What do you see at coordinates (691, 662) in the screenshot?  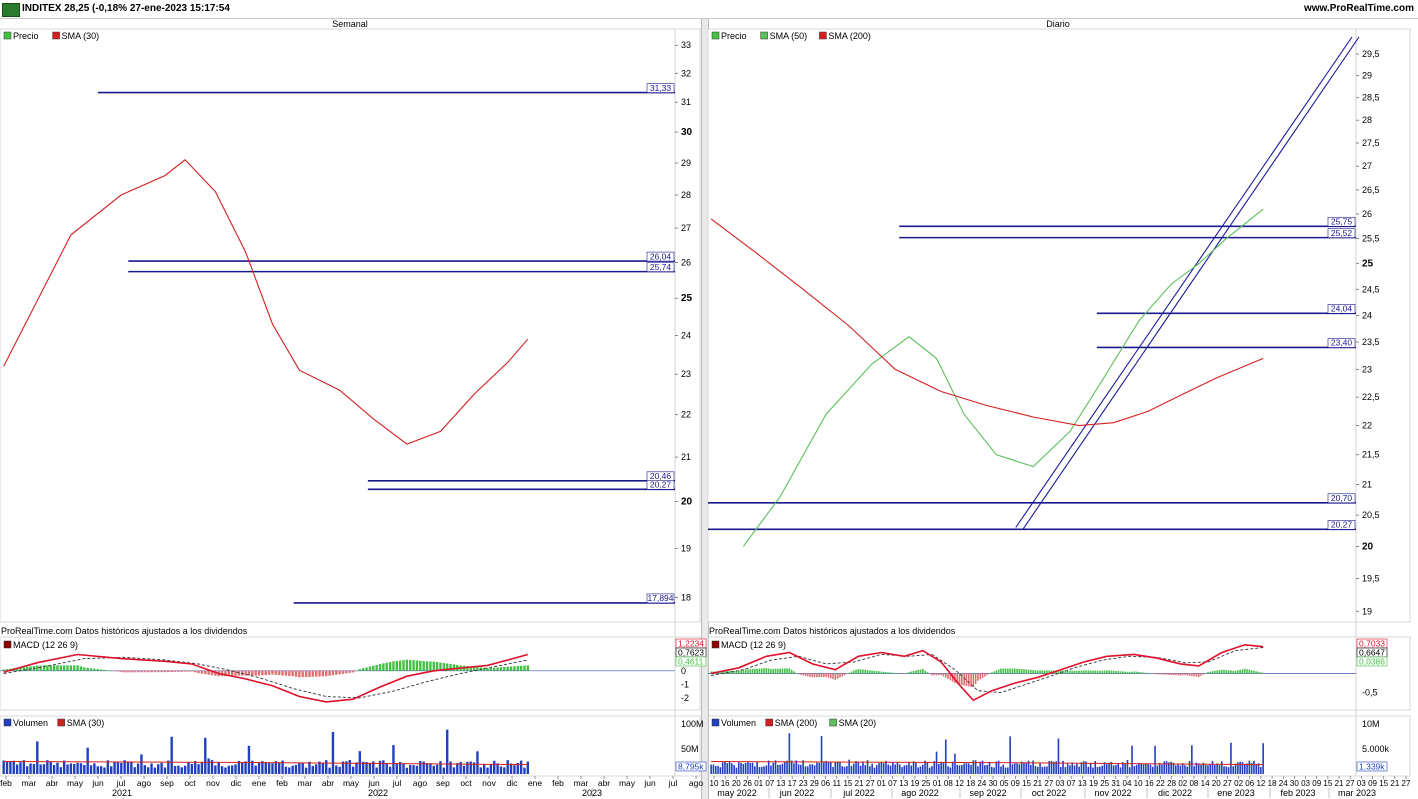 I see `weekly-macd-value-label-2: 0,4611` at bounding box center [691, 662].